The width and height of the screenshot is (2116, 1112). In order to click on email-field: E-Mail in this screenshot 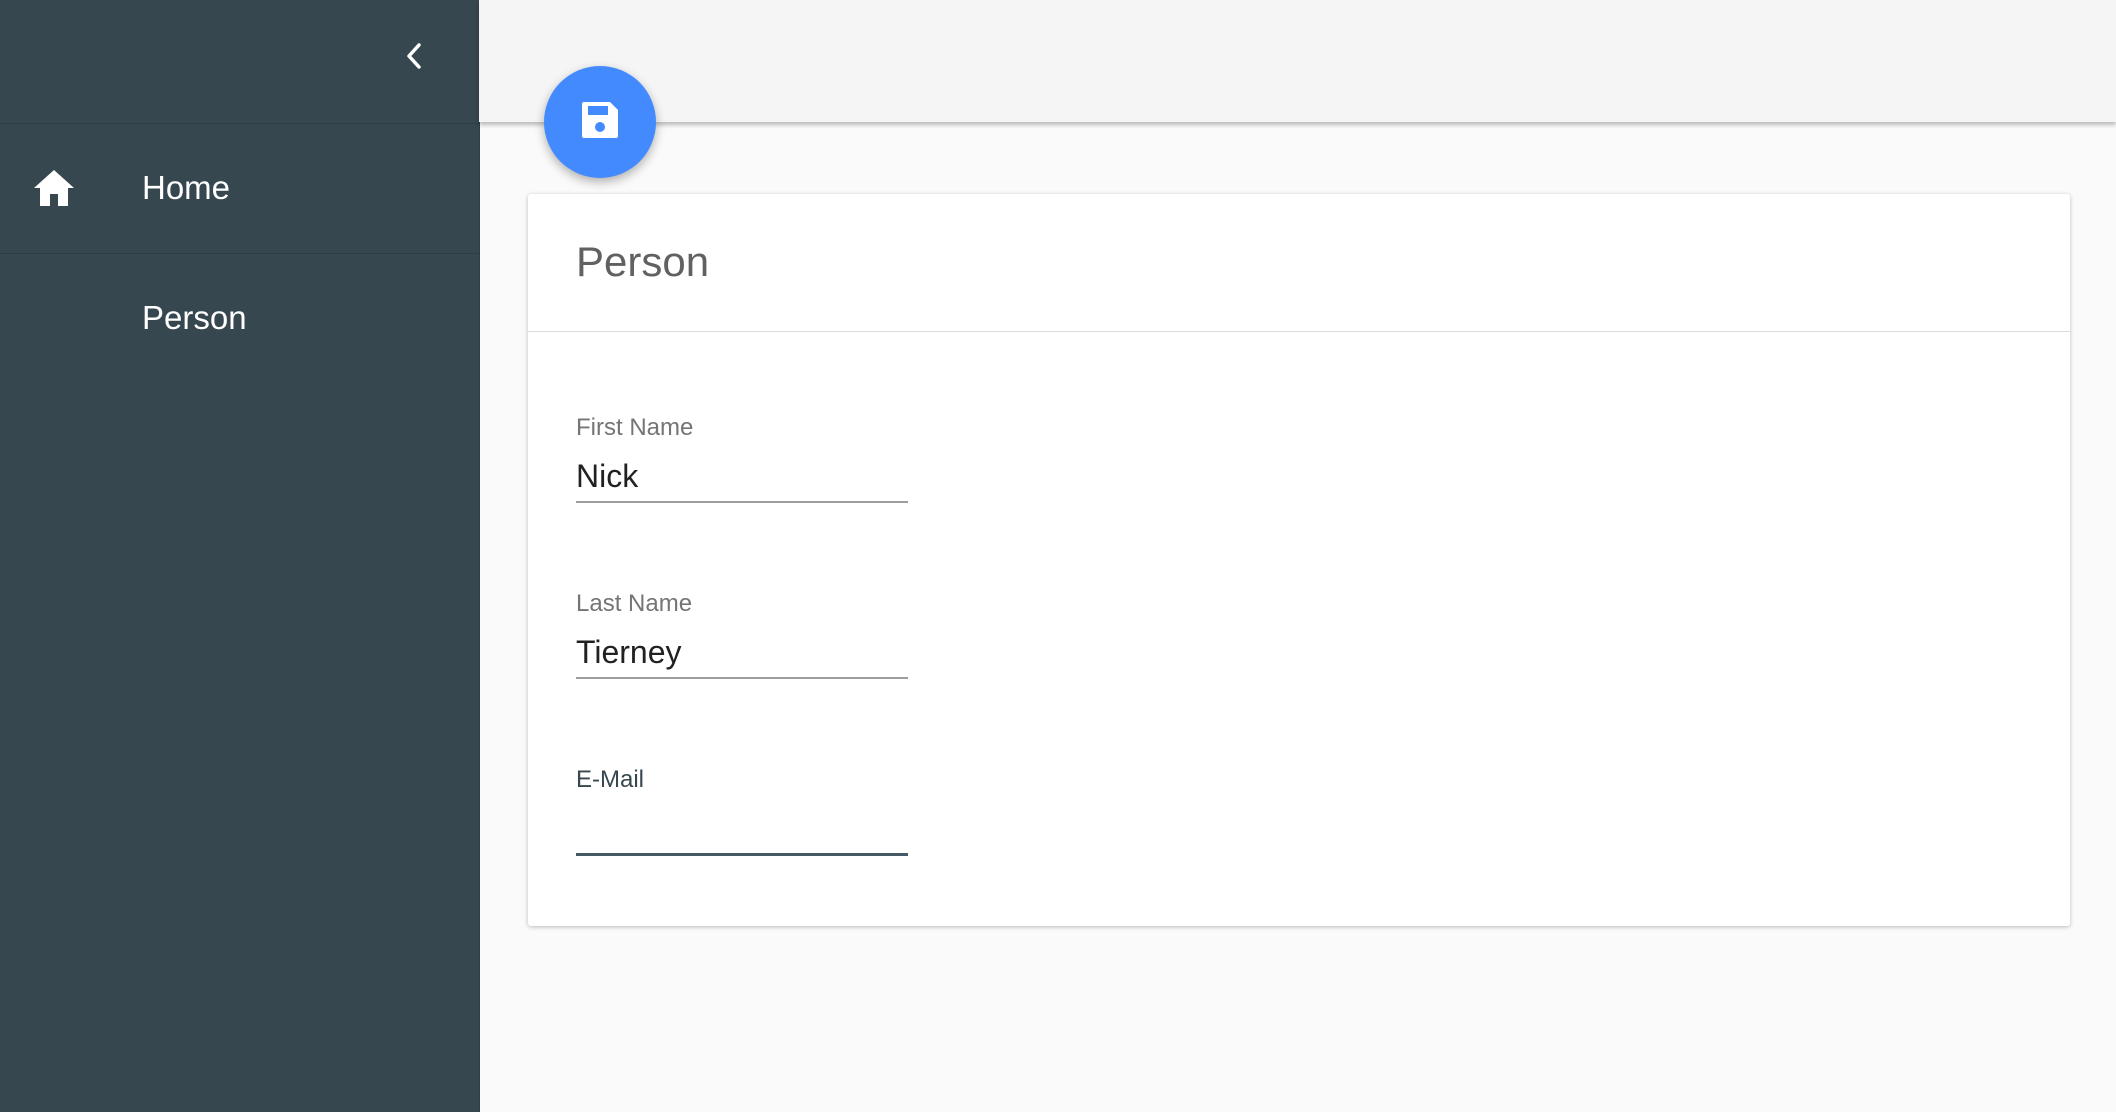, I will do `click(742, 825)`.